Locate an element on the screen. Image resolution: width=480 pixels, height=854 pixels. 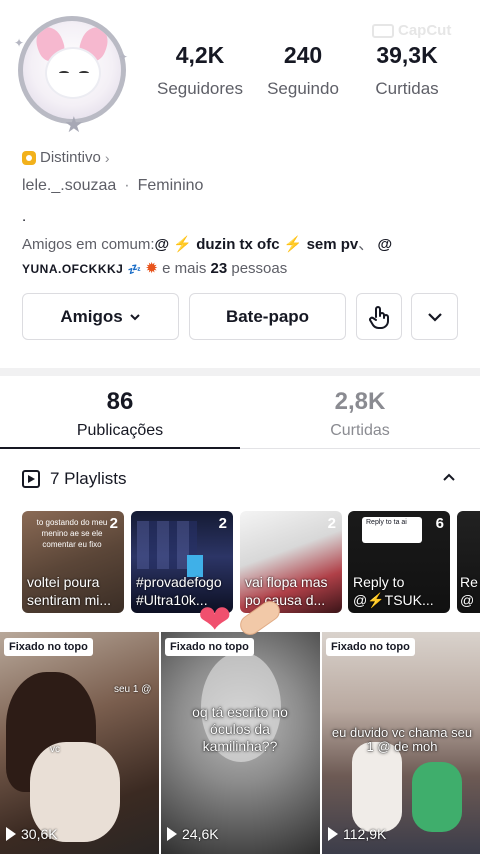
video-caption: eu duvido vc chama seu 1 @ de moh is located at coordinates (402, 739).